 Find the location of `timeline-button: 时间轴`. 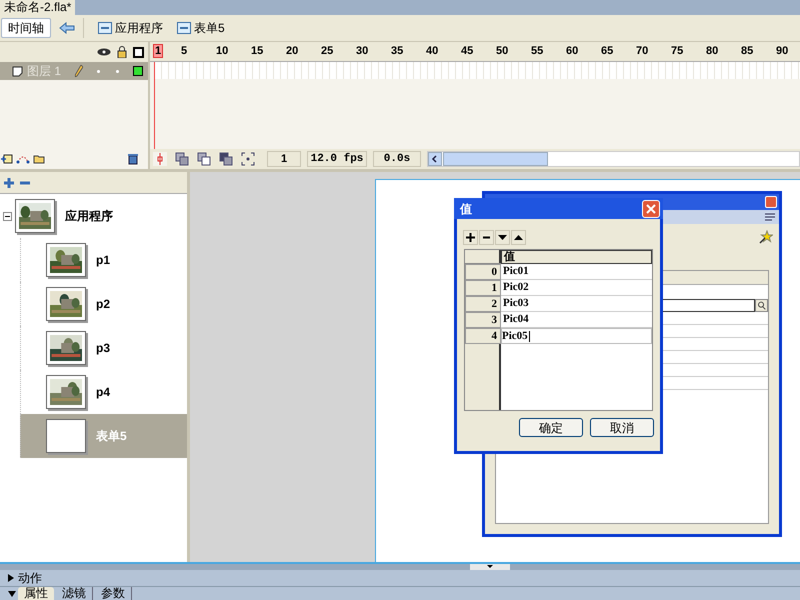

timeline-button: 时间轴 is located at coordinates (26, 28).